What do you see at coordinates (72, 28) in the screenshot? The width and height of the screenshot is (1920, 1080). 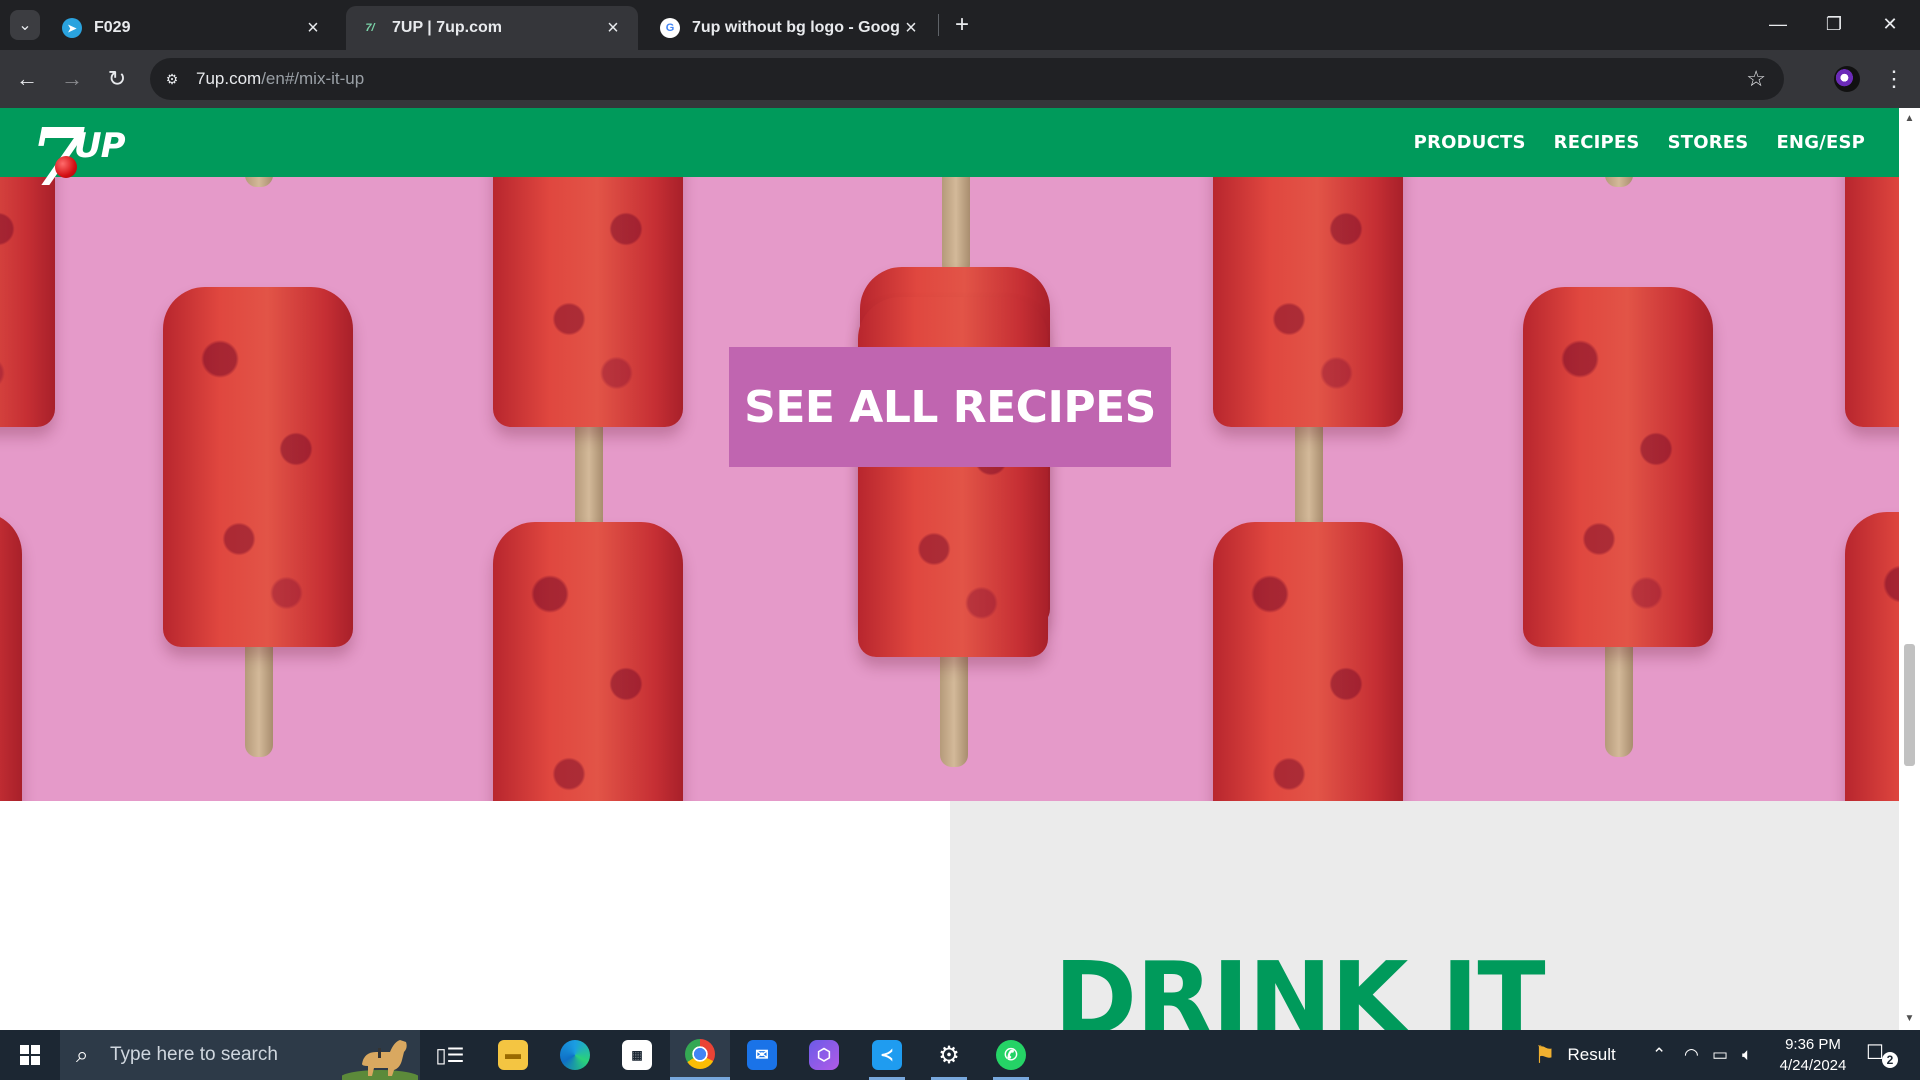 I see `telegram-icon: ➤` at bounding box center [72, 28].